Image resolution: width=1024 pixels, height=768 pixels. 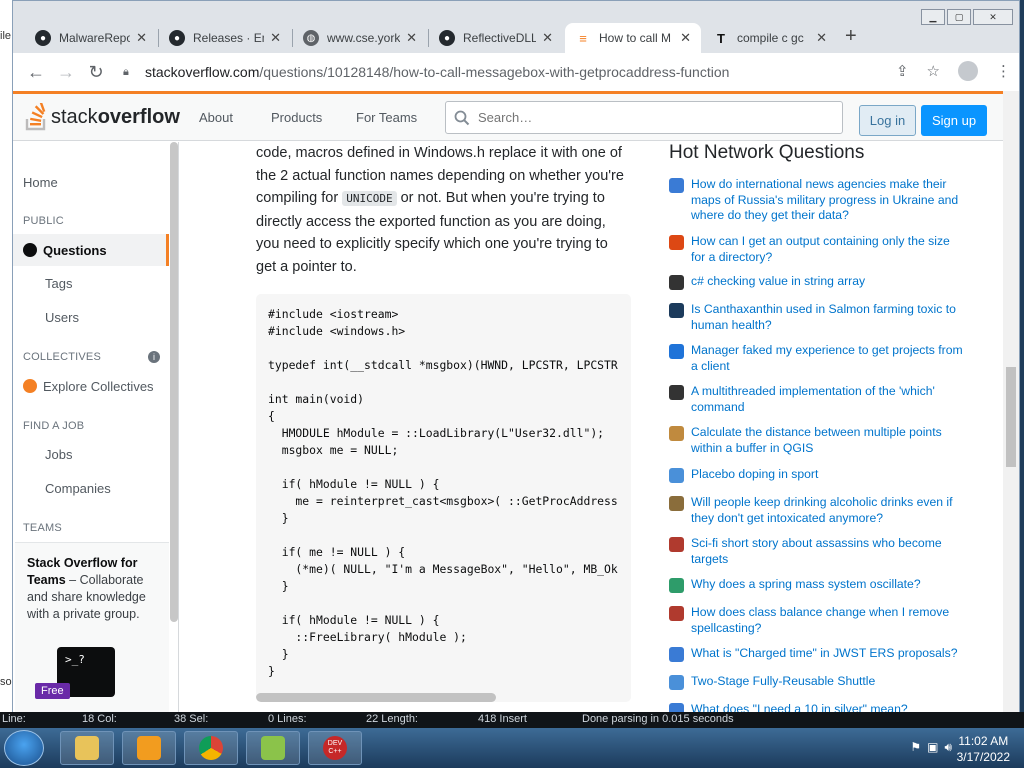 I want to click on status-parsing: Done parsing in 0.015 seconds, so click(x=658, y=719).